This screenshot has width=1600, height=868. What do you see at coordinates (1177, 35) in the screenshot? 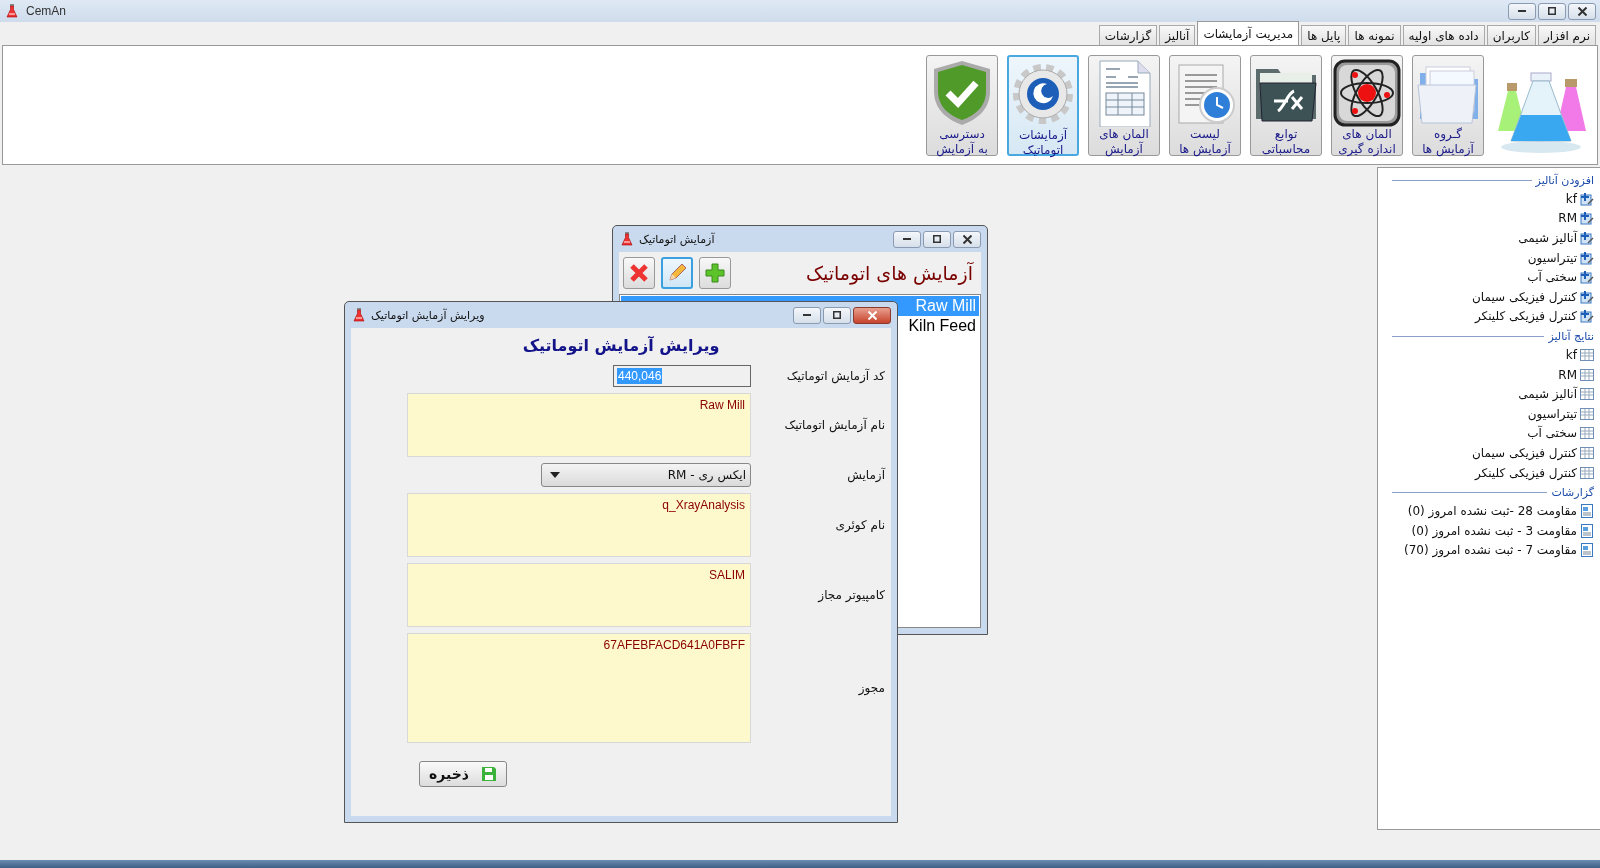
I see `menu-tab: آنالیز` at bounding box center [1177, 35].